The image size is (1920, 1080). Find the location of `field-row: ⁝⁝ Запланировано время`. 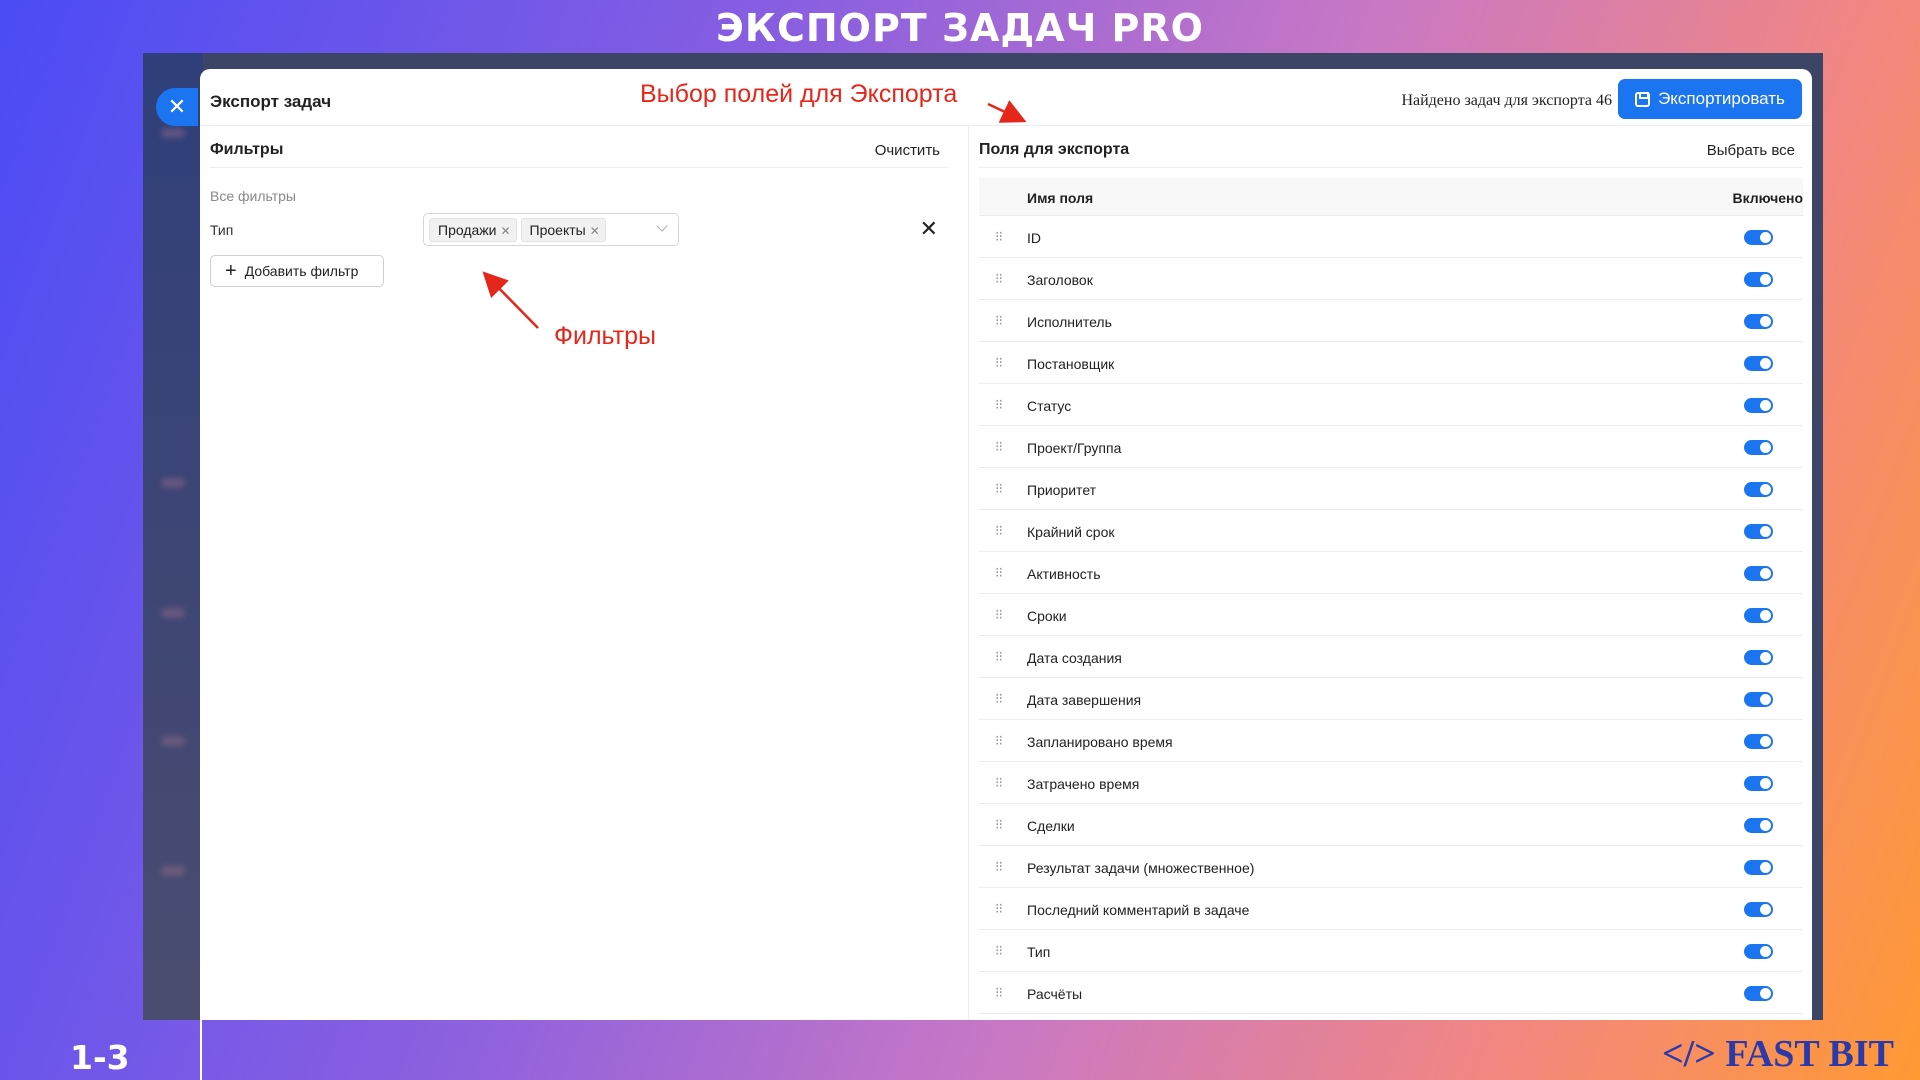

field-row: ⁝⁝ Запланировано время is located at coordinates (1391, 741).